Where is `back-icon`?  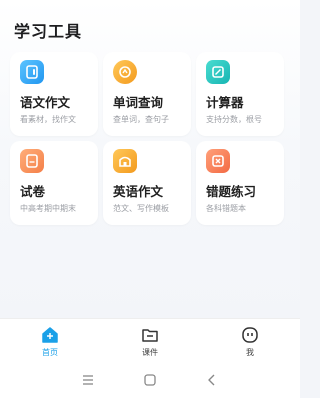
back-icon is located at coordinates (212, 380).